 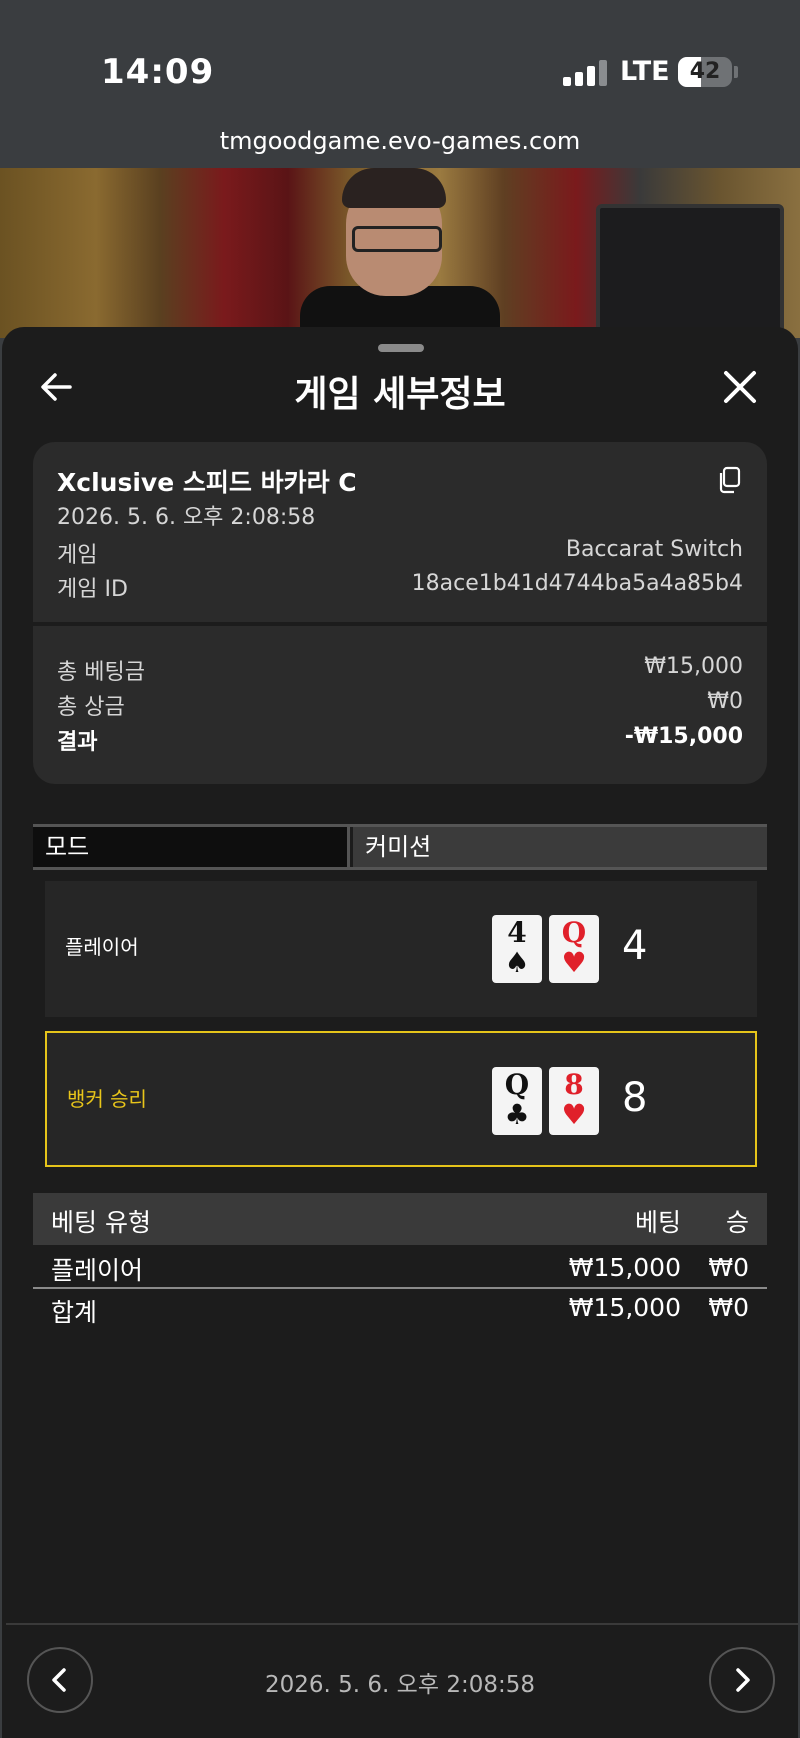 What do you see at coordinates (624, 1307) in the screenshot?
I see `total-bet-amount: ₩15,000` at bounding box center [624, 1307].